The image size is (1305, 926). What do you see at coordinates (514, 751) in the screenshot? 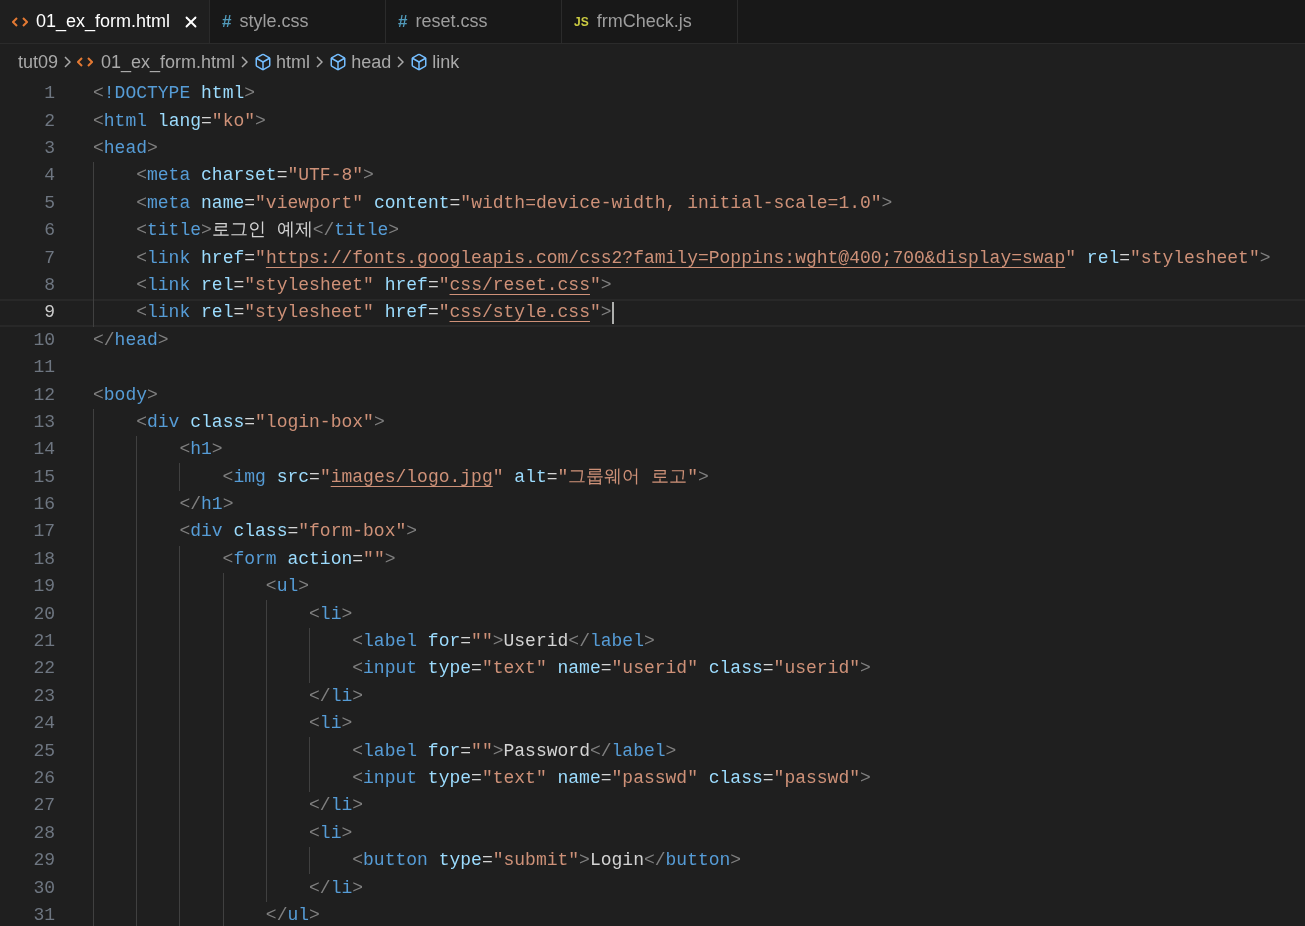
I see `code-line: <label for="">Password</label>` at bounding box center [514, 751].